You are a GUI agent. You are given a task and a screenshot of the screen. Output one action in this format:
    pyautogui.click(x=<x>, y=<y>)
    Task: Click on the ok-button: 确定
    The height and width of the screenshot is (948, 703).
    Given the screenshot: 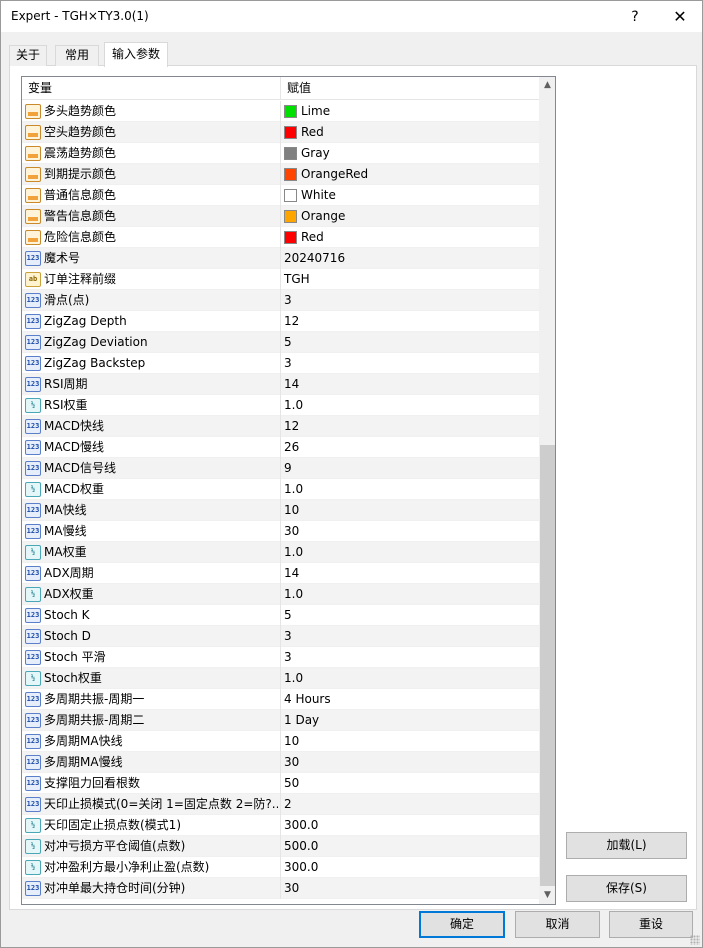 What is the action you would take?
    pyautogui.click(x=462, y=924)
    